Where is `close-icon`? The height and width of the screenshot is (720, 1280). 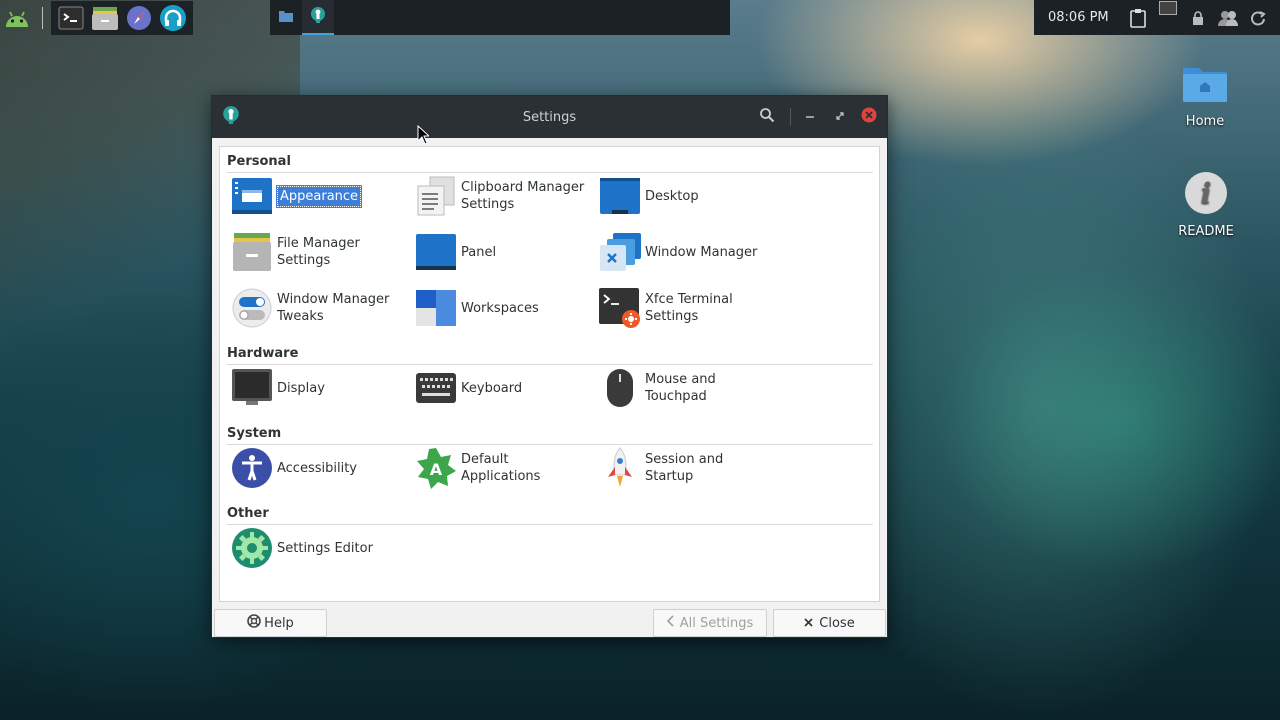 close-icon is located at coordinates (869, 117).